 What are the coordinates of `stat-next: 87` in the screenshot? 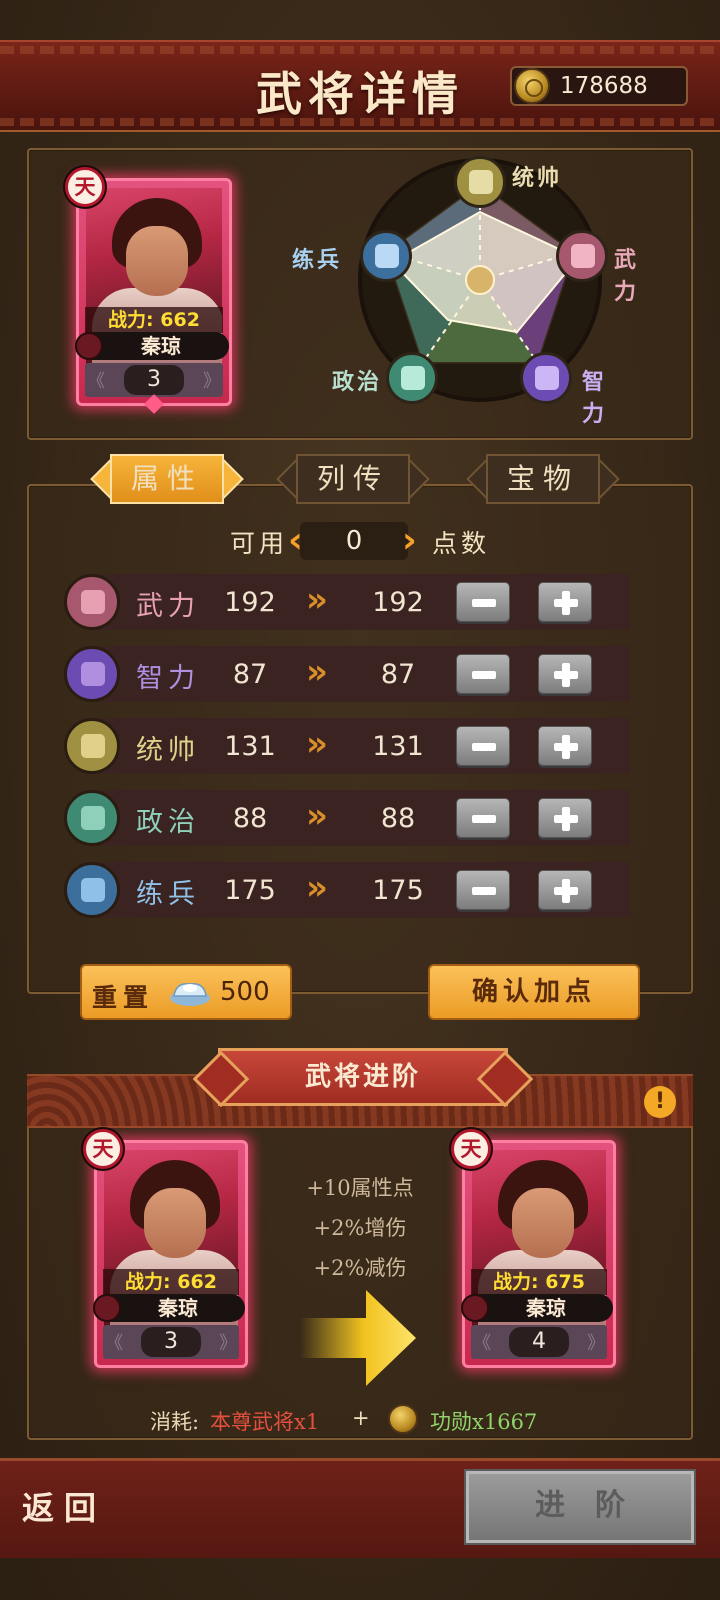 It's located at (398, 674).